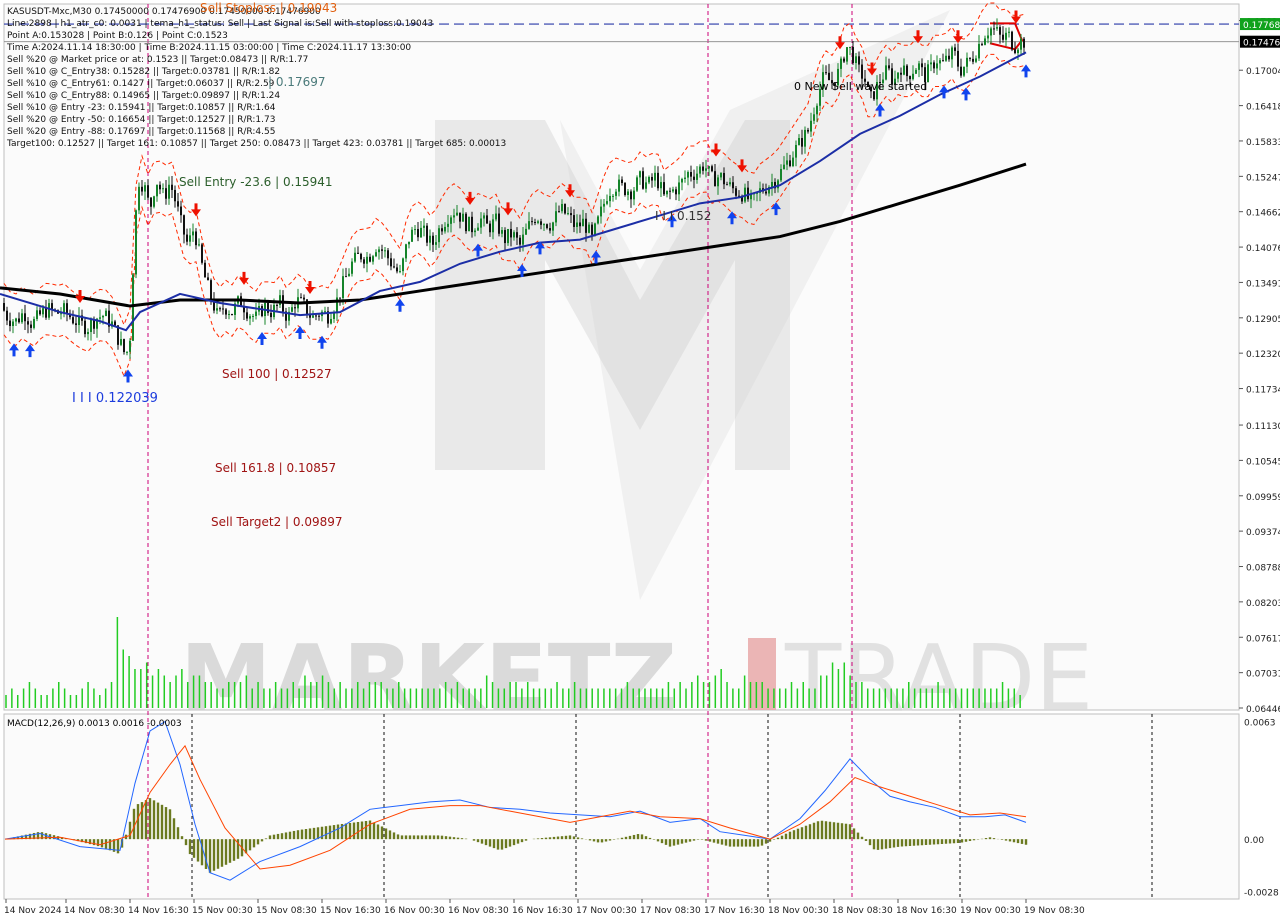  What do you see at coordinates (256, 182) in the screenshot?
I see `sell-entry-label: Sell Entry -23.6 | 0.15941` at bounding box center [256, 182].